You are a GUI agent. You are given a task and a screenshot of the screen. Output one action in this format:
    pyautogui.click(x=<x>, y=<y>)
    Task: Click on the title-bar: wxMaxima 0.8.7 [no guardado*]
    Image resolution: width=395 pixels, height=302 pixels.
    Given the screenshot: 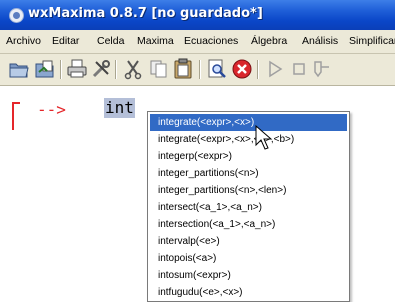 What is the action you would take?
    pyautogui.click(x=197, y=15)
    